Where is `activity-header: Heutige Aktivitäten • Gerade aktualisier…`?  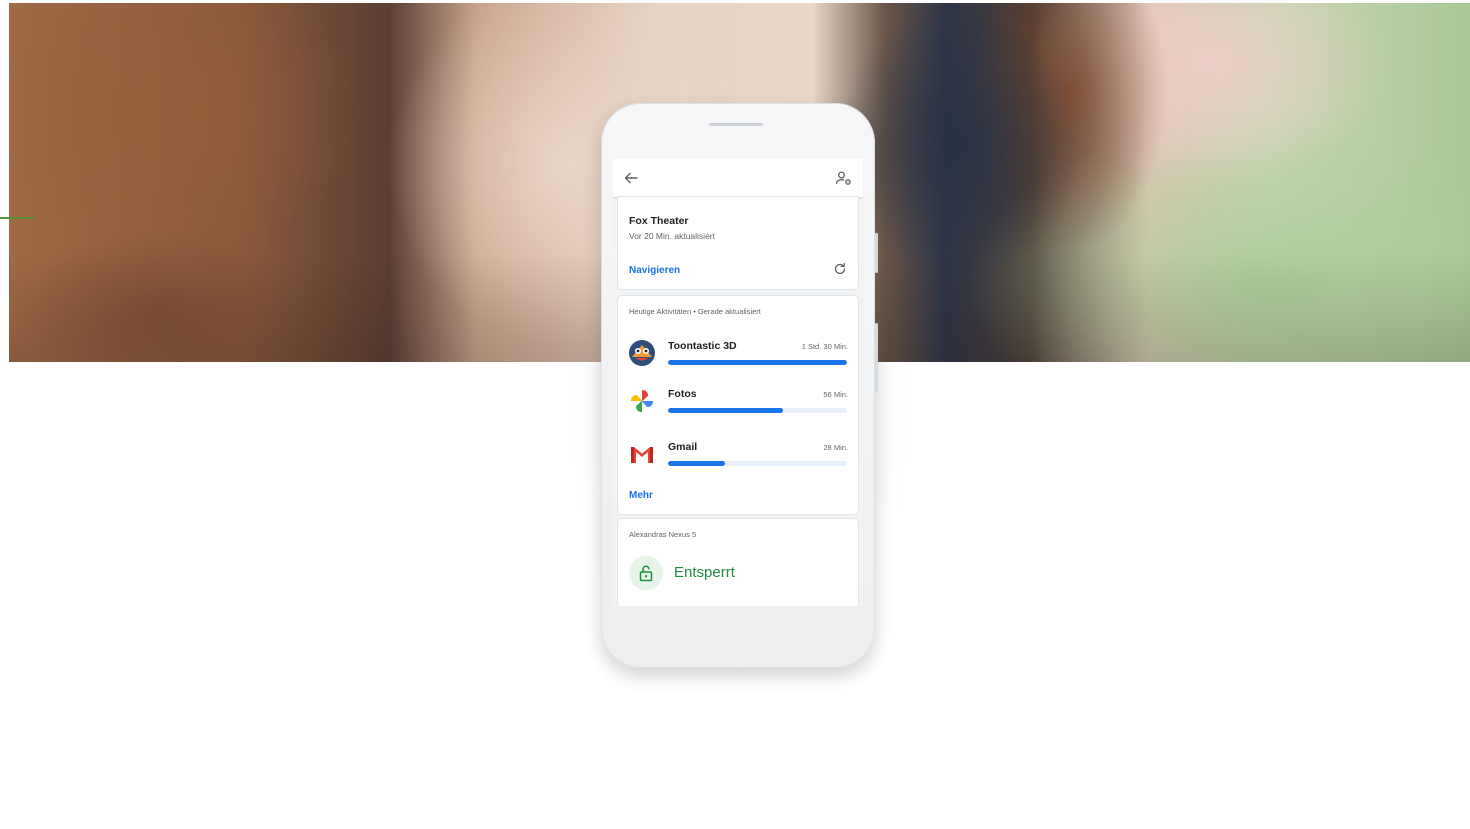
activity-header: Heutige Aktivitäten • Gerade aktualisier… is located at coordinates (695, 311).